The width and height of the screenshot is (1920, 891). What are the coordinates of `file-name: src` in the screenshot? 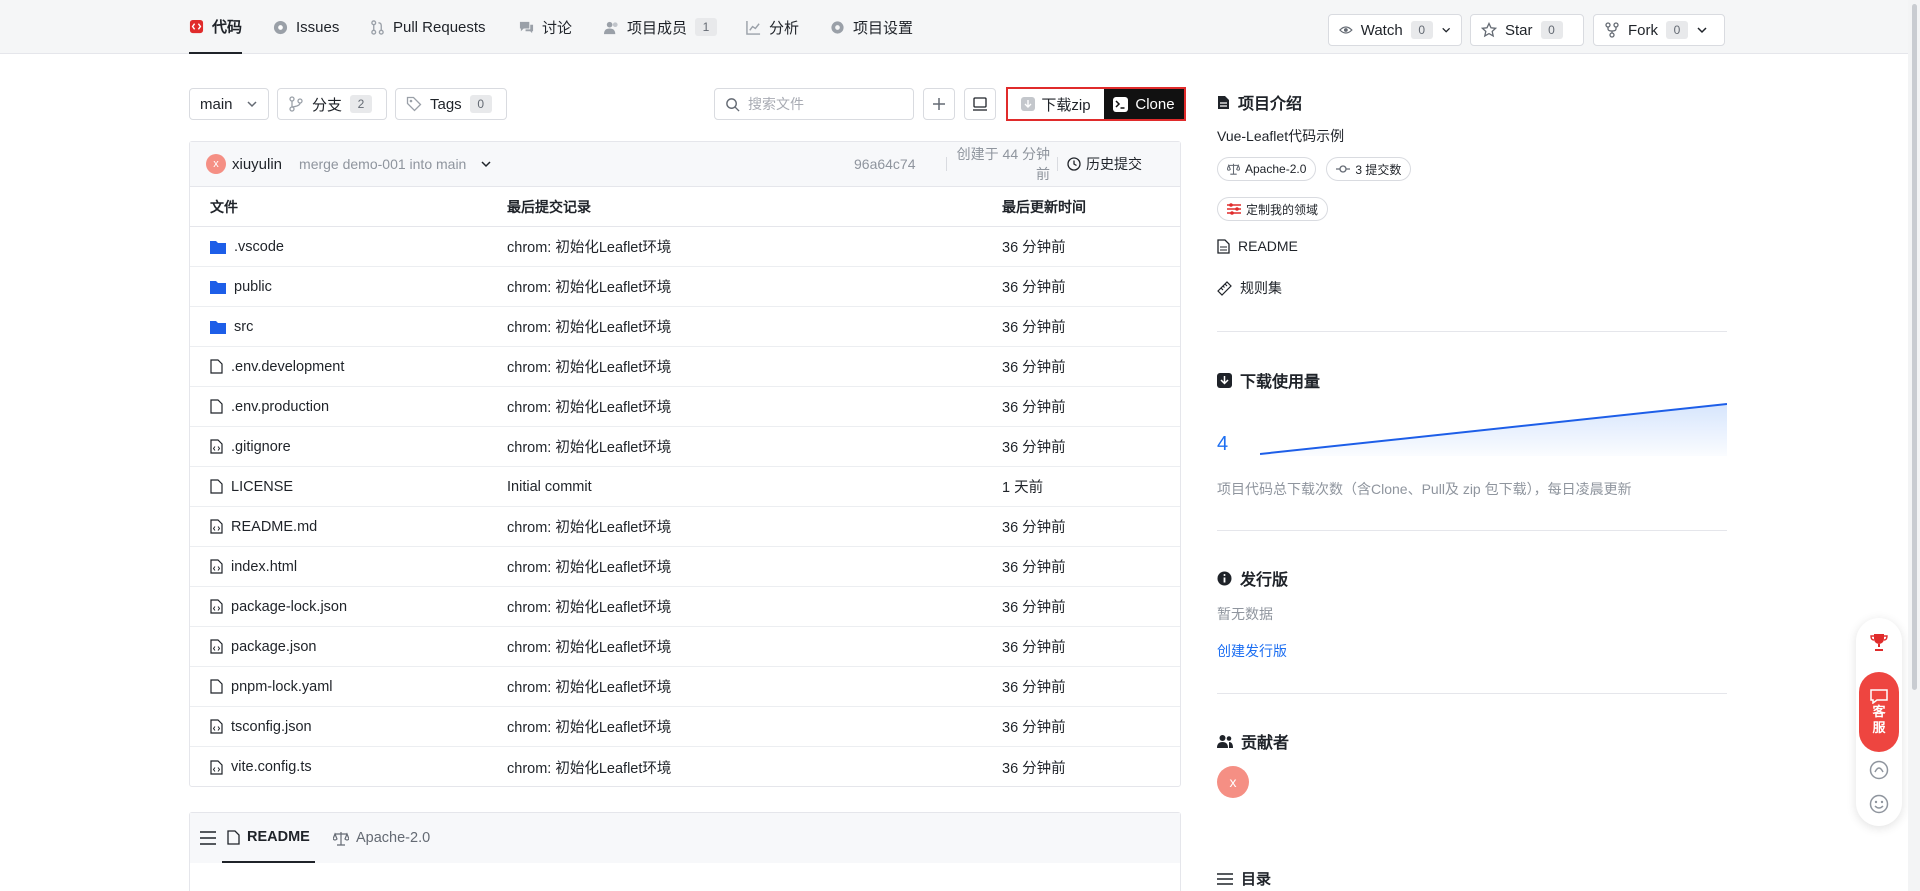 It's located at (243, 327).